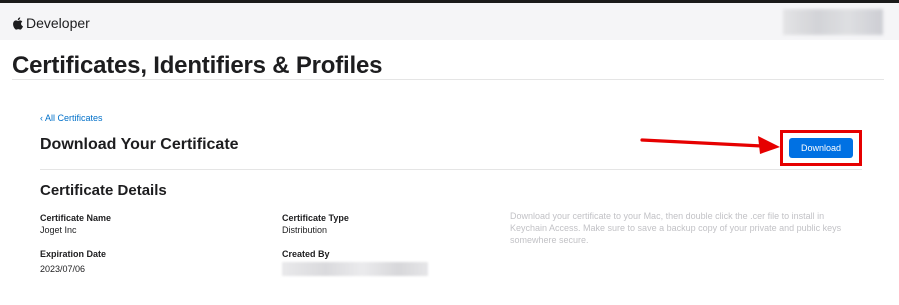  I want to click on top-navigation-bar: Developer, so click(449, 20).